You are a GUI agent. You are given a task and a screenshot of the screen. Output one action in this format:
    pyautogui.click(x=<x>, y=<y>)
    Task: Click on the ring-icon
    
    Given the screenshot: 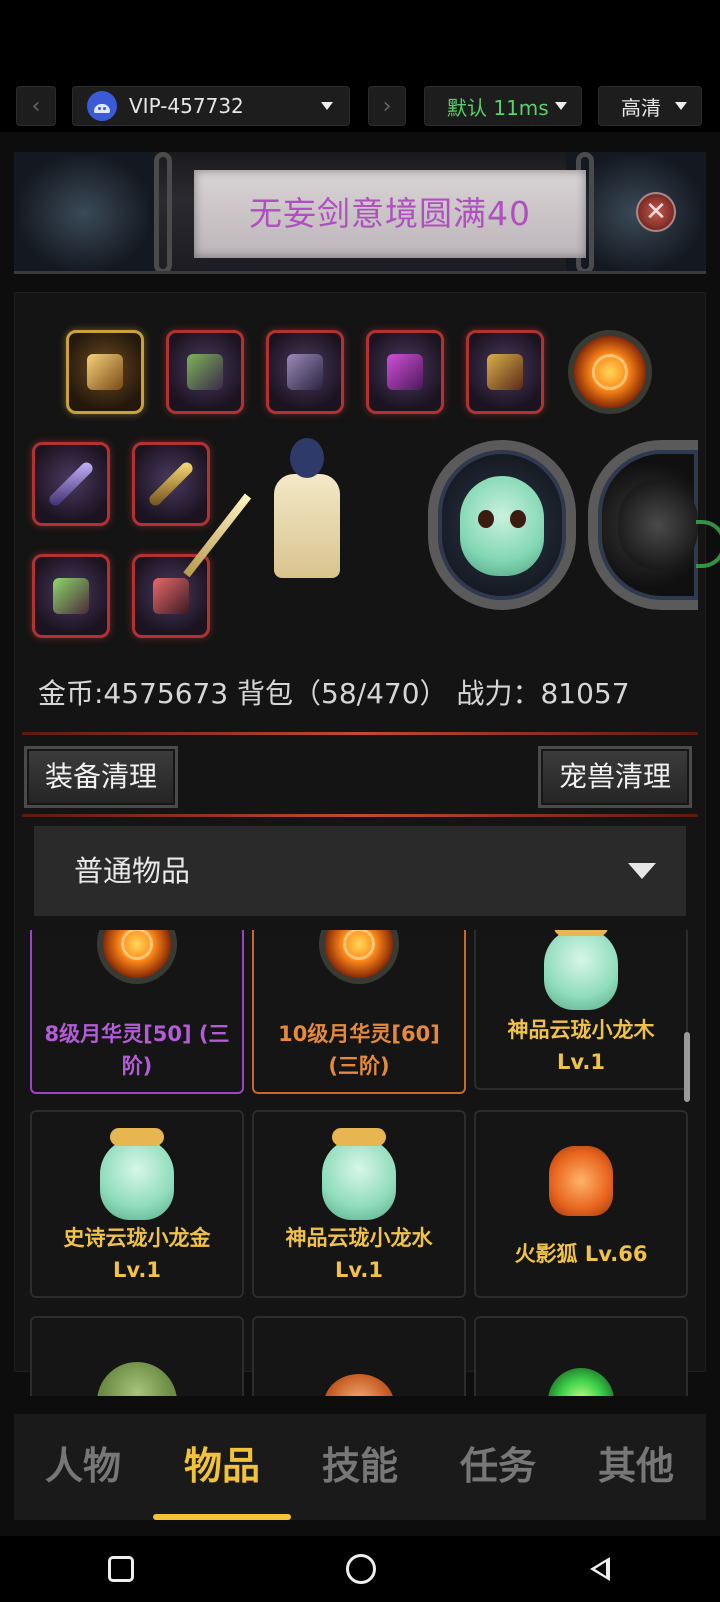 What is the action you would take?
    pyautogui.click(x=171, y=596)
    